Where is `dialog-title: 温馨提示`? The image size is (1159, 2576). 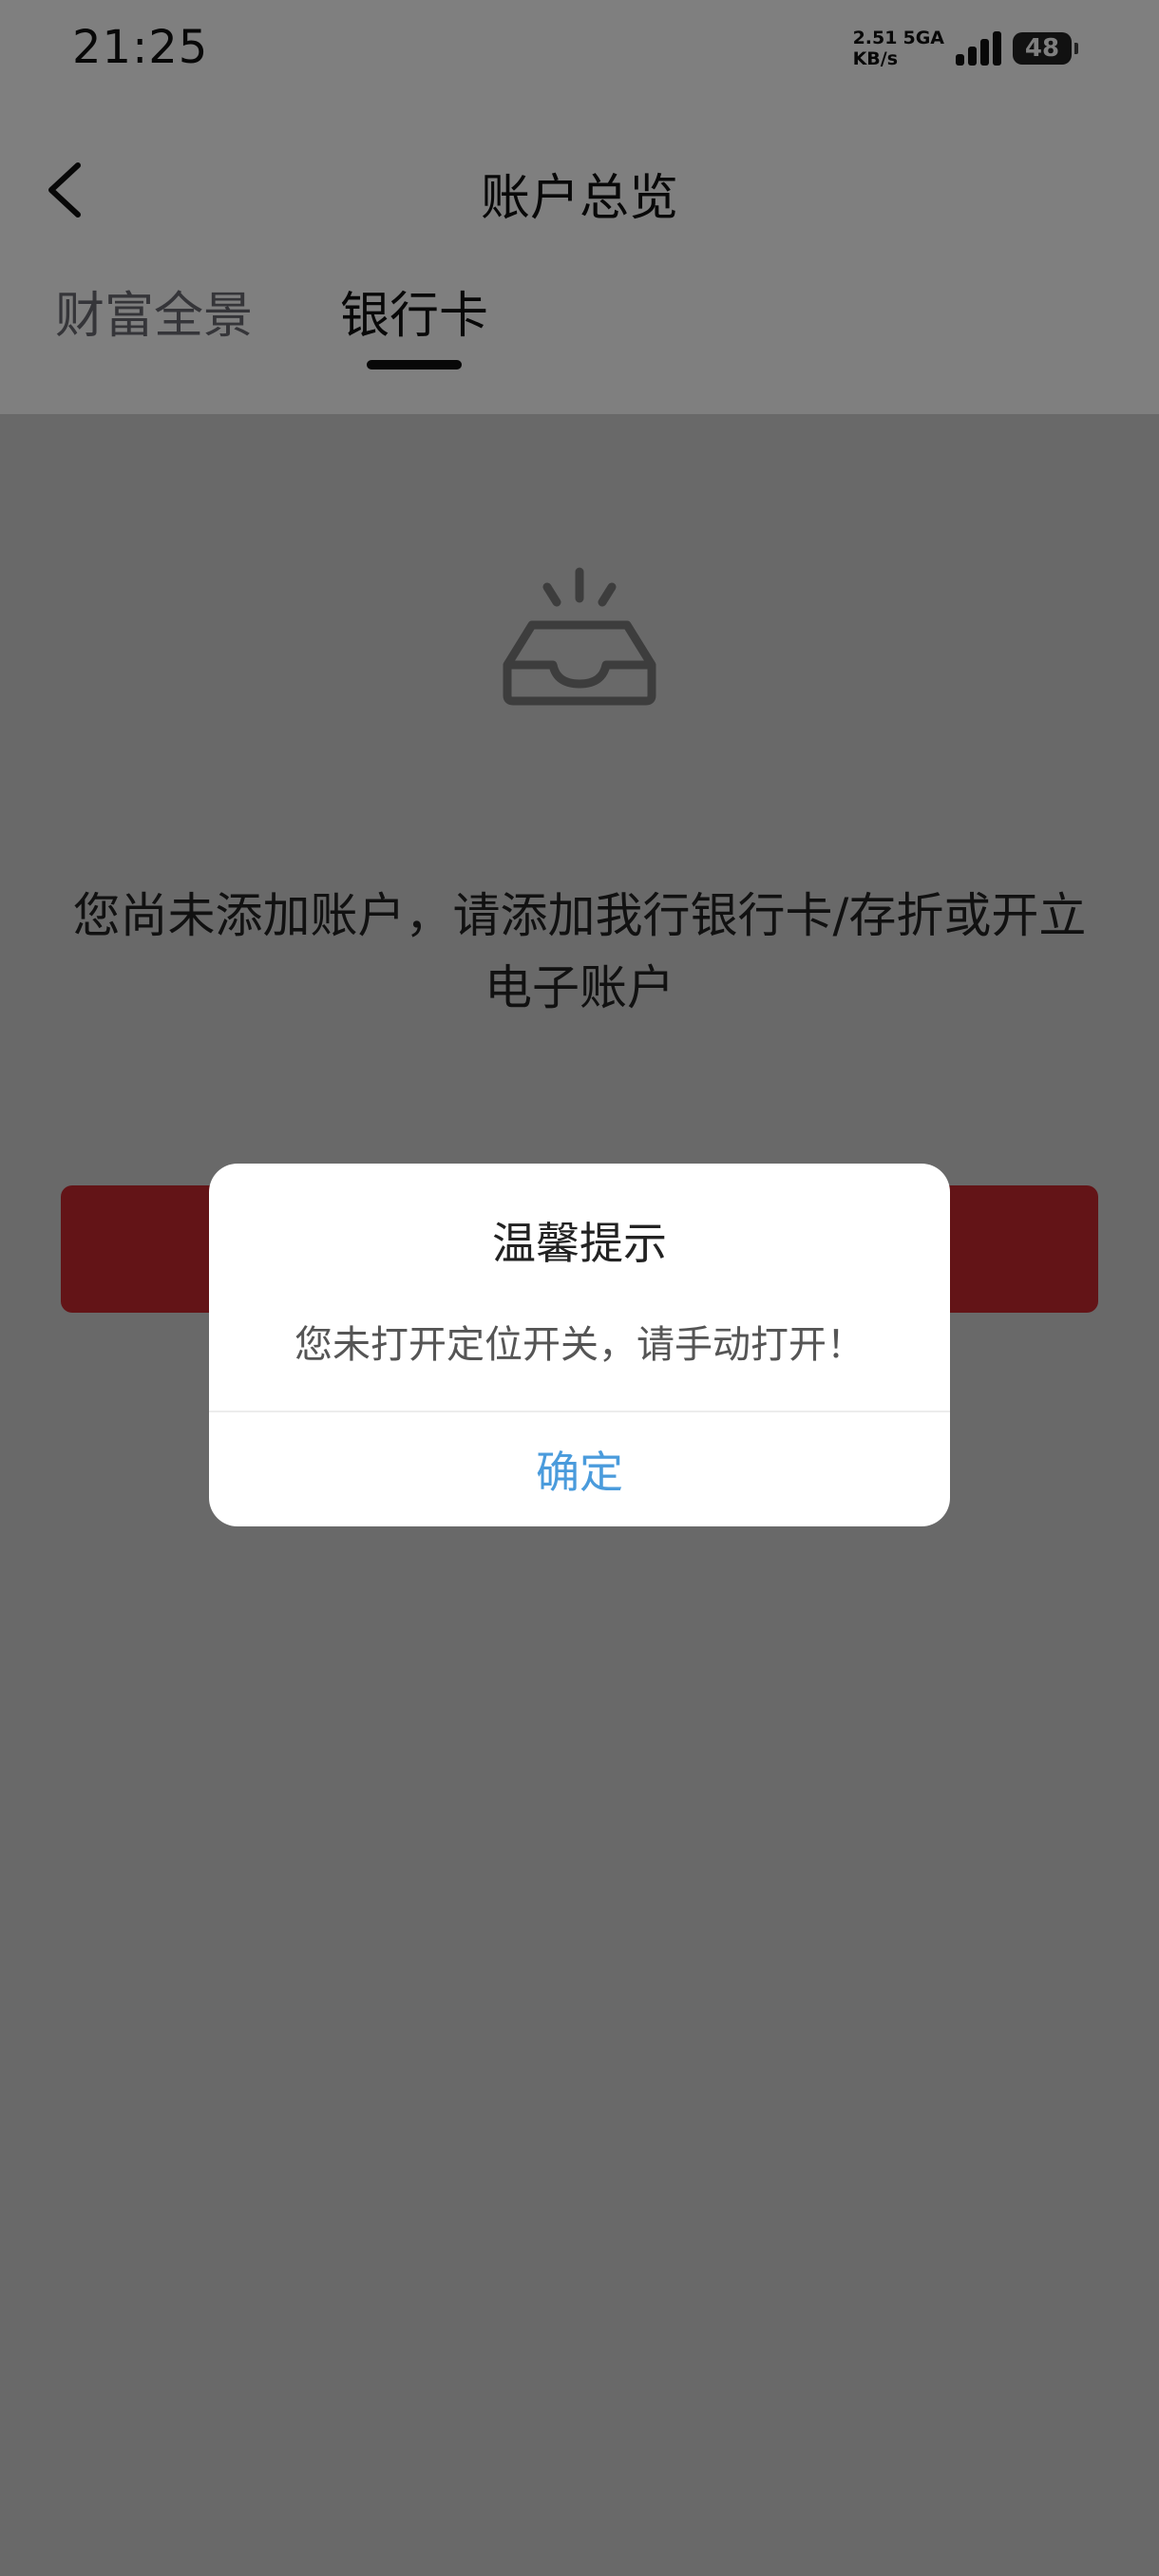
dialog-title: 温馨提示 is located at coordinates (579, 1243).